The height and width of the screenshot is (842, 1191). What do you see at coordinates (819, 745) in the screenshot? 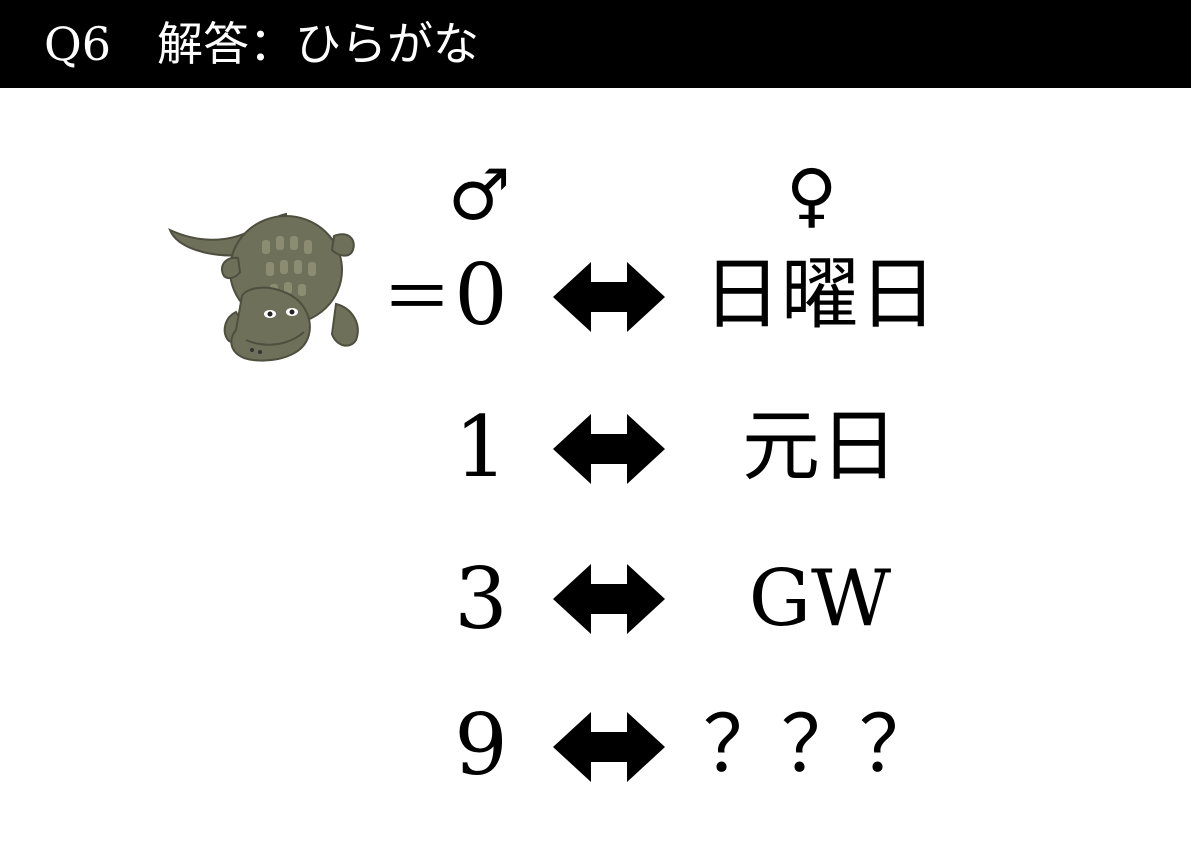
I see `row-answer-3: ？？？` at bounding box center [819, 745].